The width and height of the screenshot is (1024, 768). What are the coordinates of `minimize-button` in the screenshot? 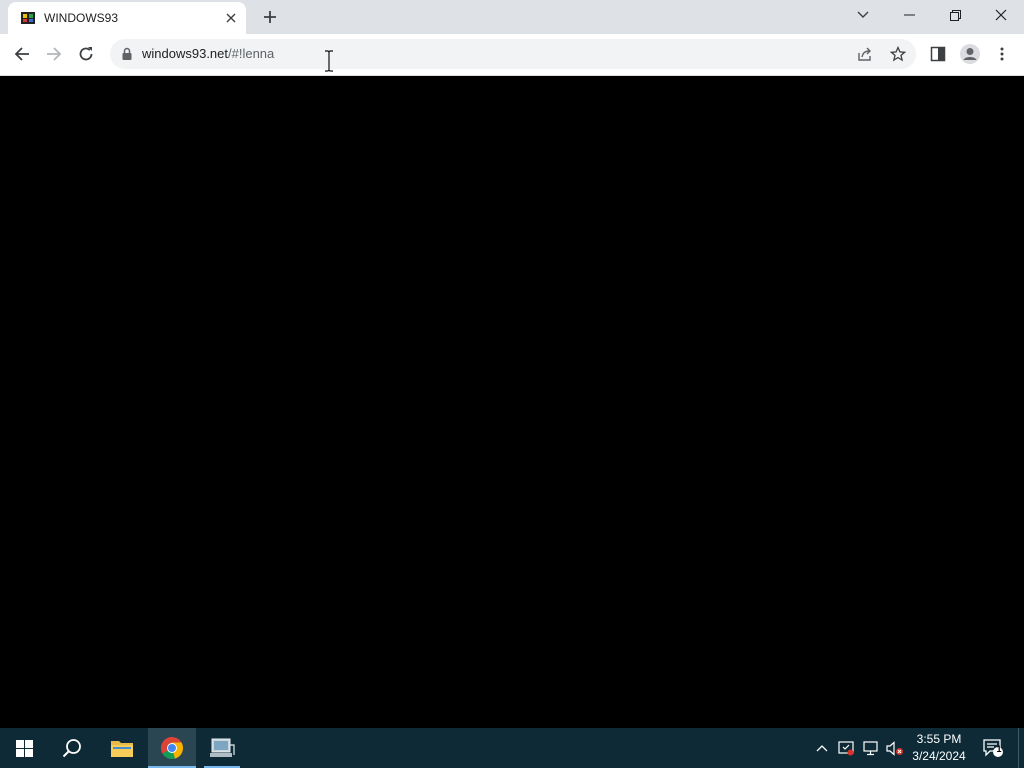 It's located at (909, 15).